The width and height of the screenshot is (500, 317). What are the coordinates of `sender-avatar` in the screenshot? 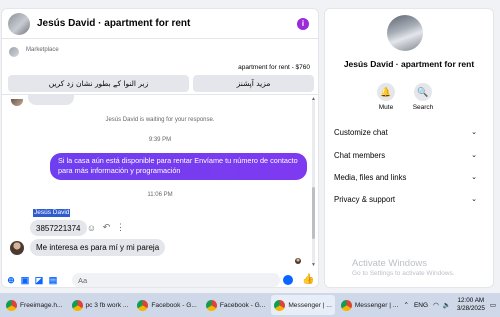 It's located at (17, 248).